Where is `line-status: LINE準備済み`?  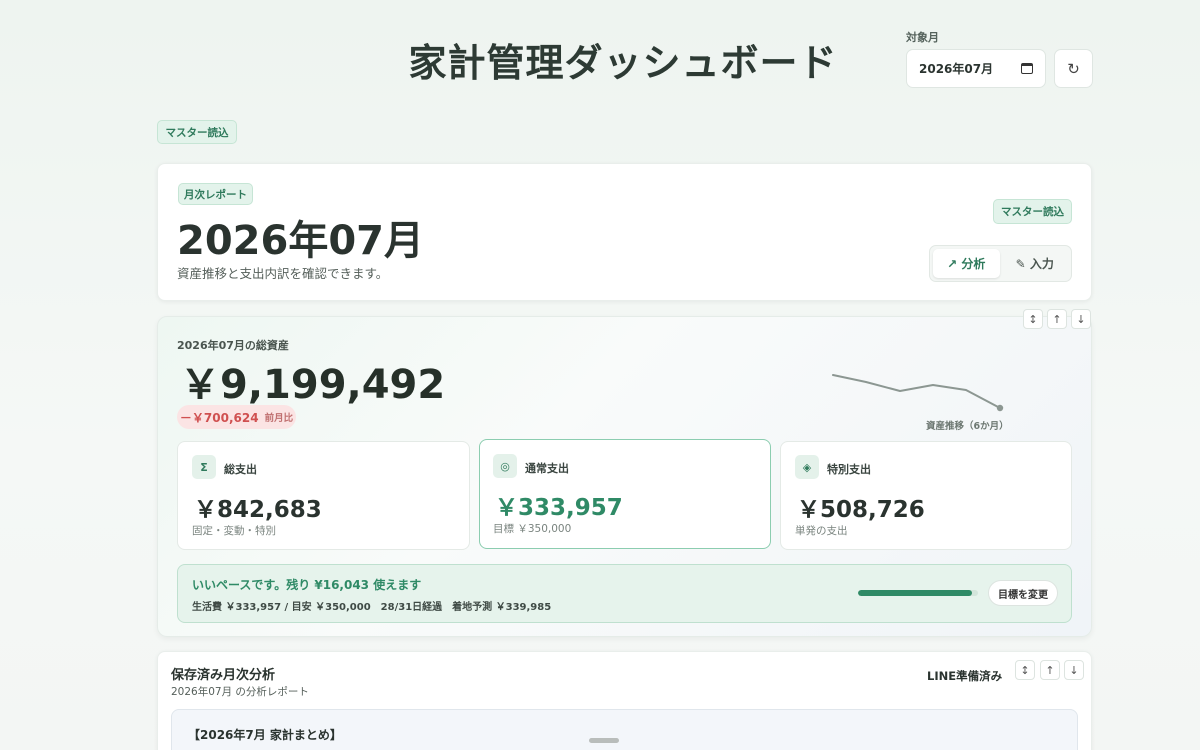 line-status: LINE準備済み is located at coordinates (965, 676).